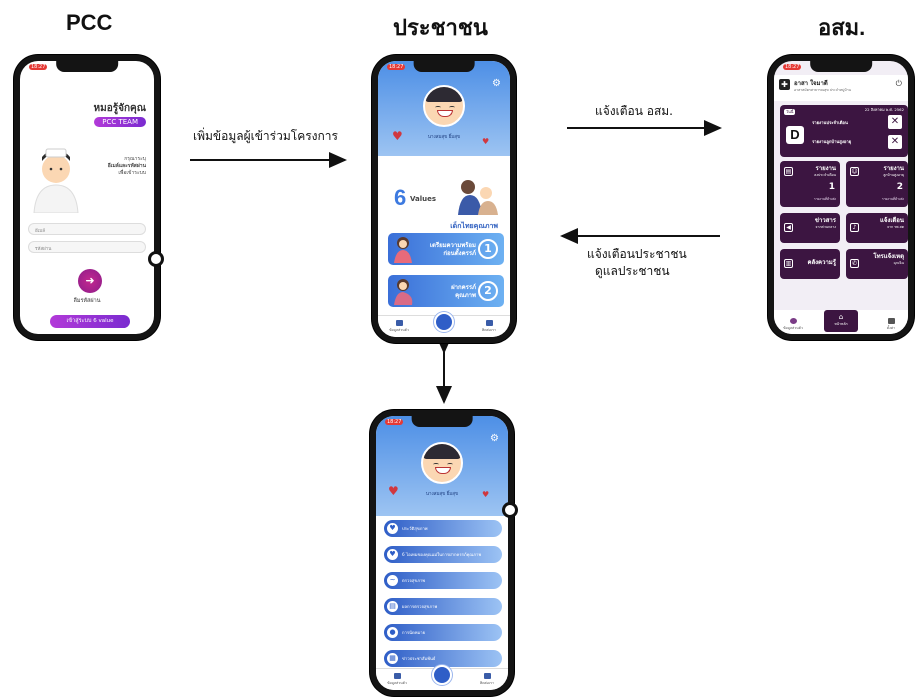  What do you see at coordinates (403, 292) in the screenshot?
I see `pregnant-woman-icon` at bounding box center [403, 292].